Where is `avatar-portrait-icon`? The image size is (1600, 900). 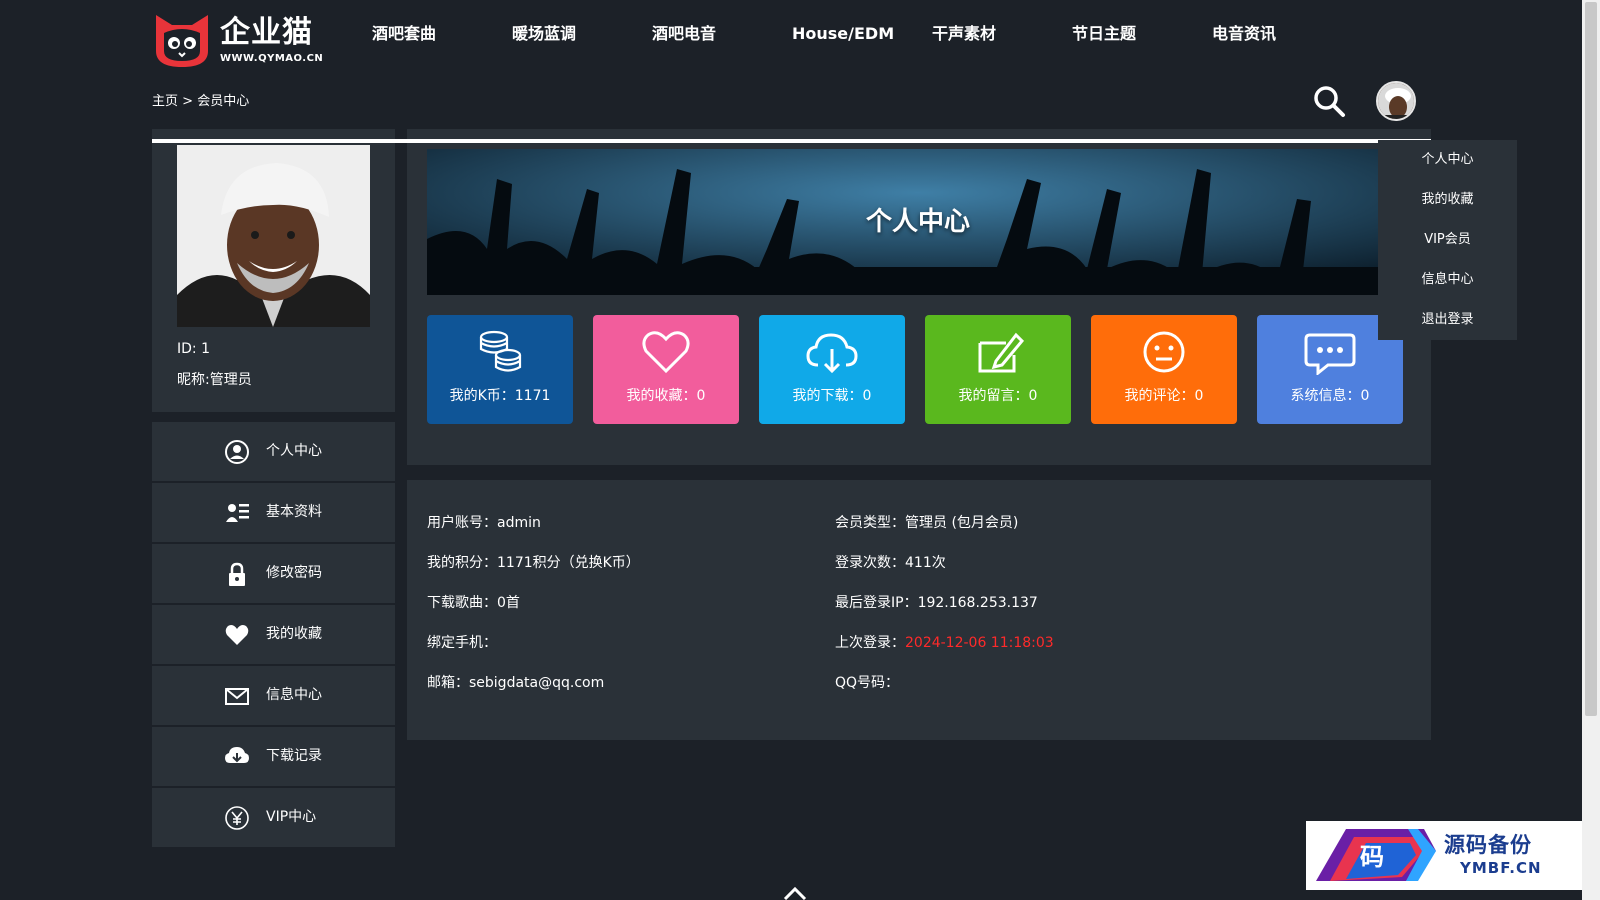
avatar-portrait-icon is located at coordinates (1396, 101).